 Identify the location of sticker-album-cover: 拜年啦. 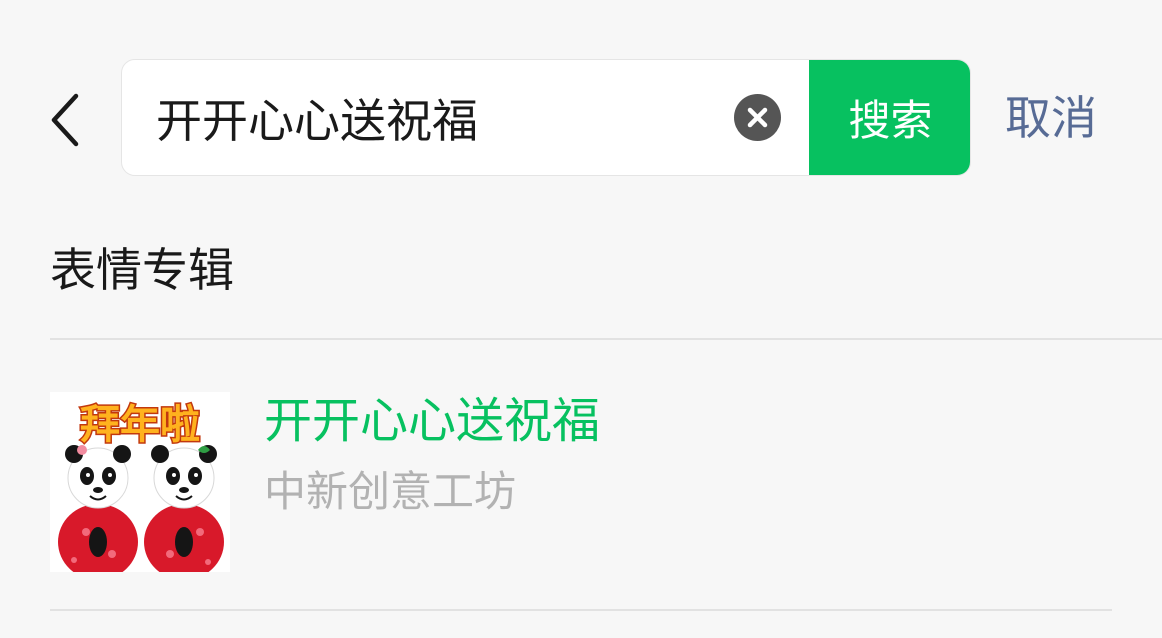
(140, 482).